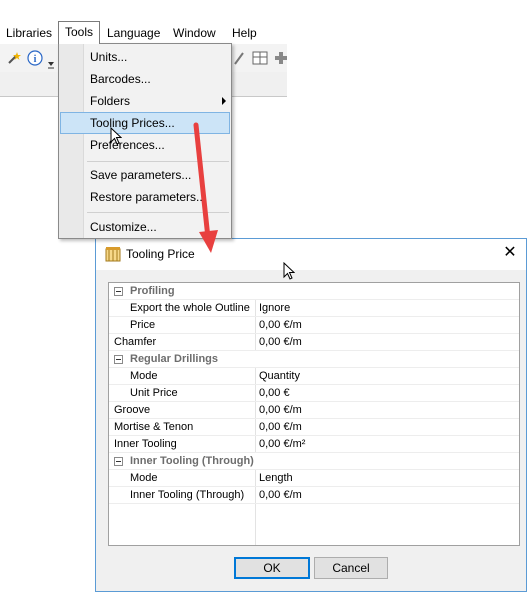  I want to click on grid-category-regular-drillings: Regular Drillings, so click(314, 359).